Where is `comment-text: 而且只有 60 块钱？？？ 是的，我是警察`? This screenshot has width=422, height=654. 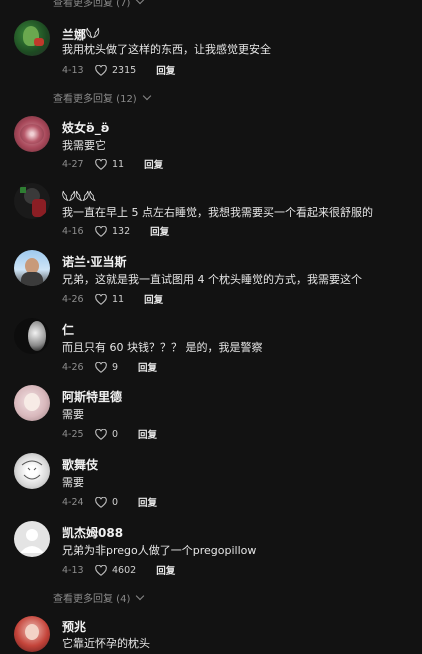 comment-text: 而且只有 60 块钱？？？ 是的，我是警察 is located at coordinates (162, 347).